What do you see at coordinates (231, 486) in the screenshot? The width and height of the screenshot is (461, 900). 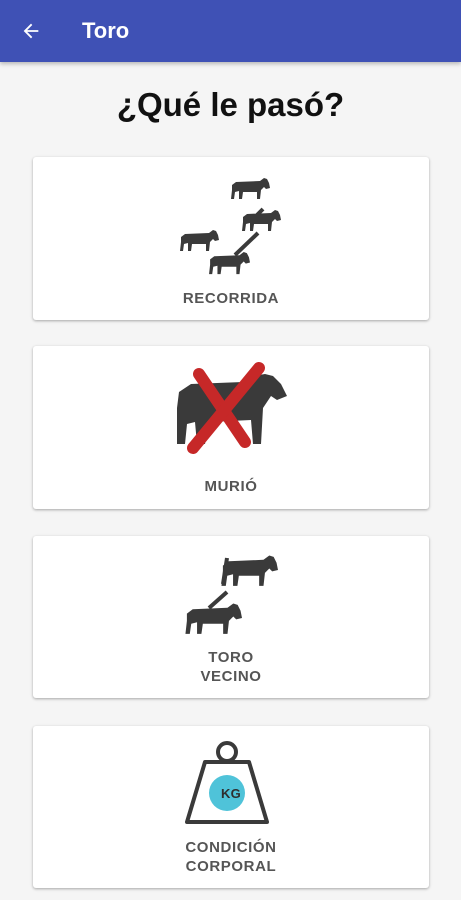 I see `option-label: MURIÓ` at bounding box center [231, 486].